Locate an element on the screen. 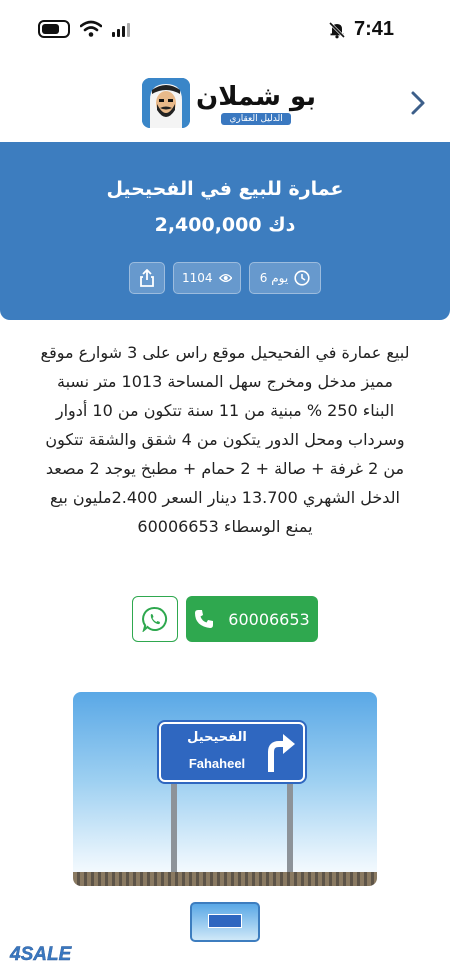 The image size is (450, 975). listing-title: عمارة للبيع في الفحيحيل is located at coordinates (225, 189).